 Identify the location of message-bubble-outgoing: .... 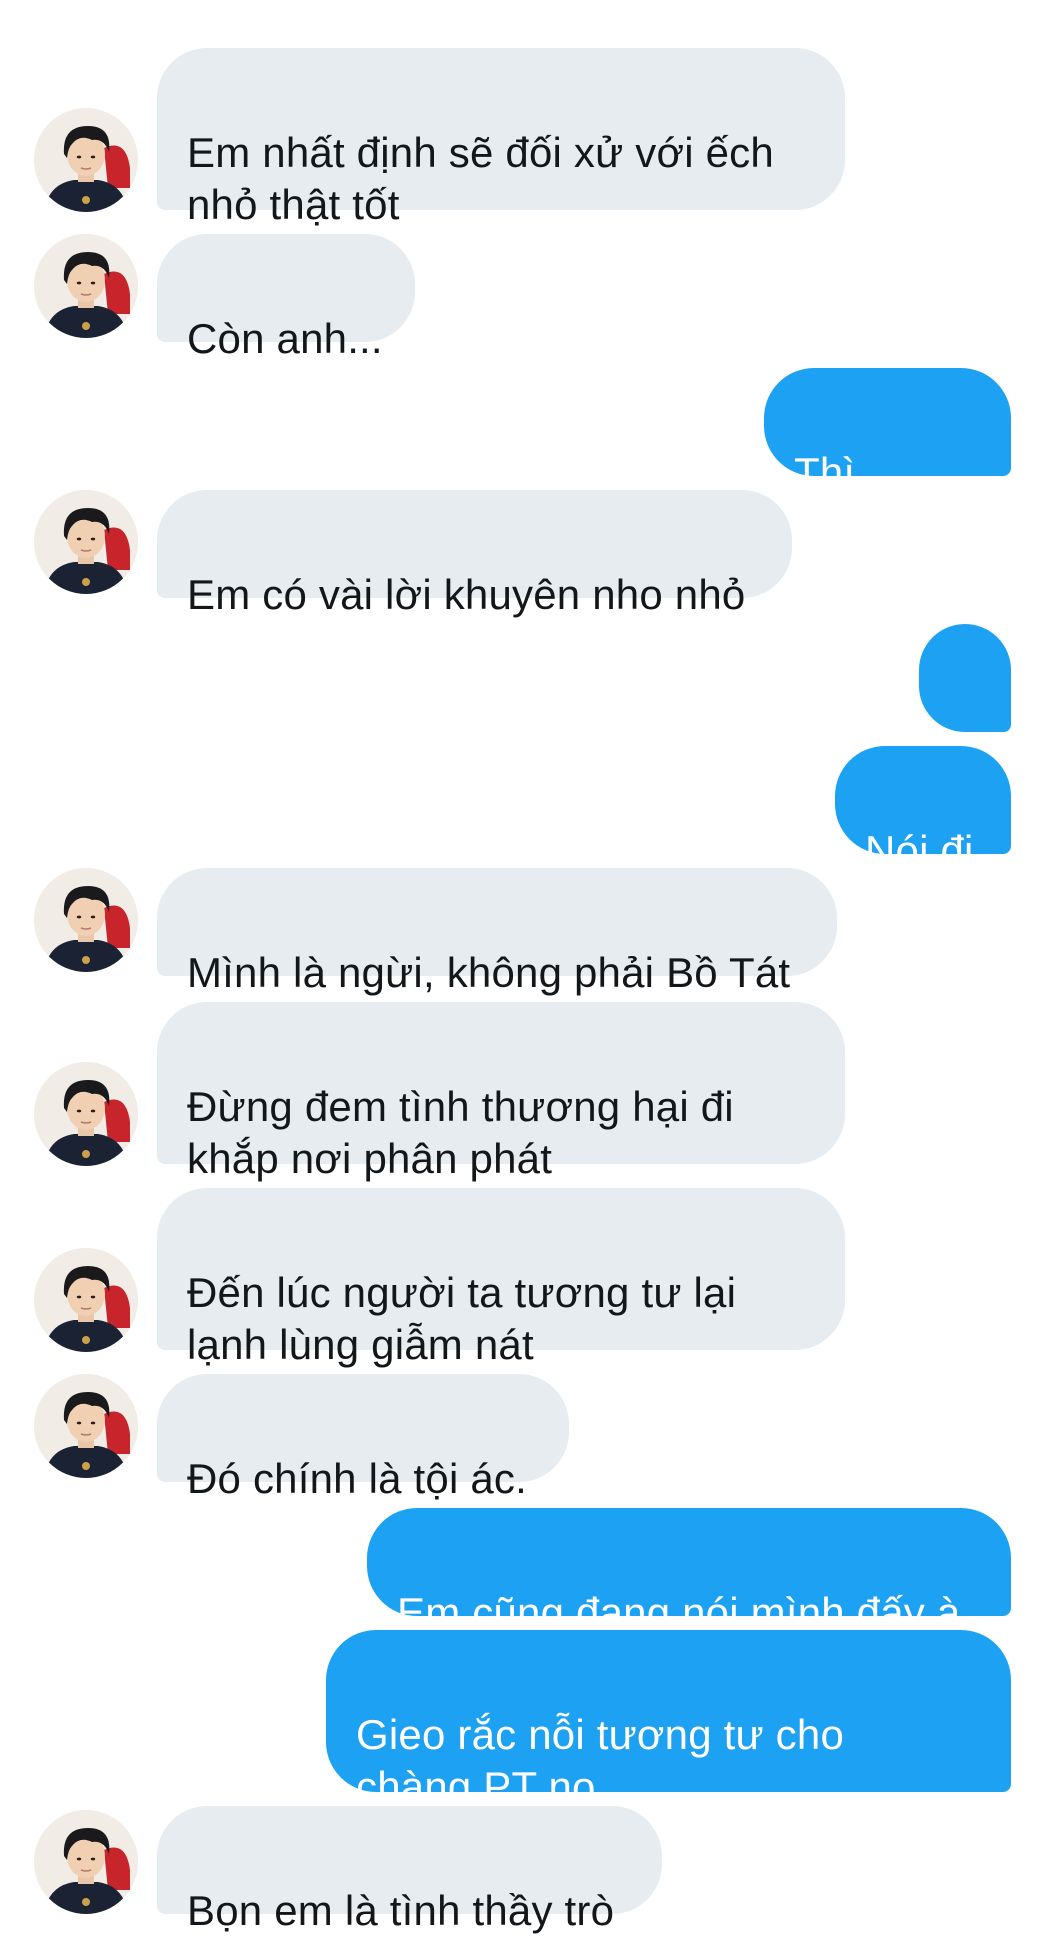
(965, 688).